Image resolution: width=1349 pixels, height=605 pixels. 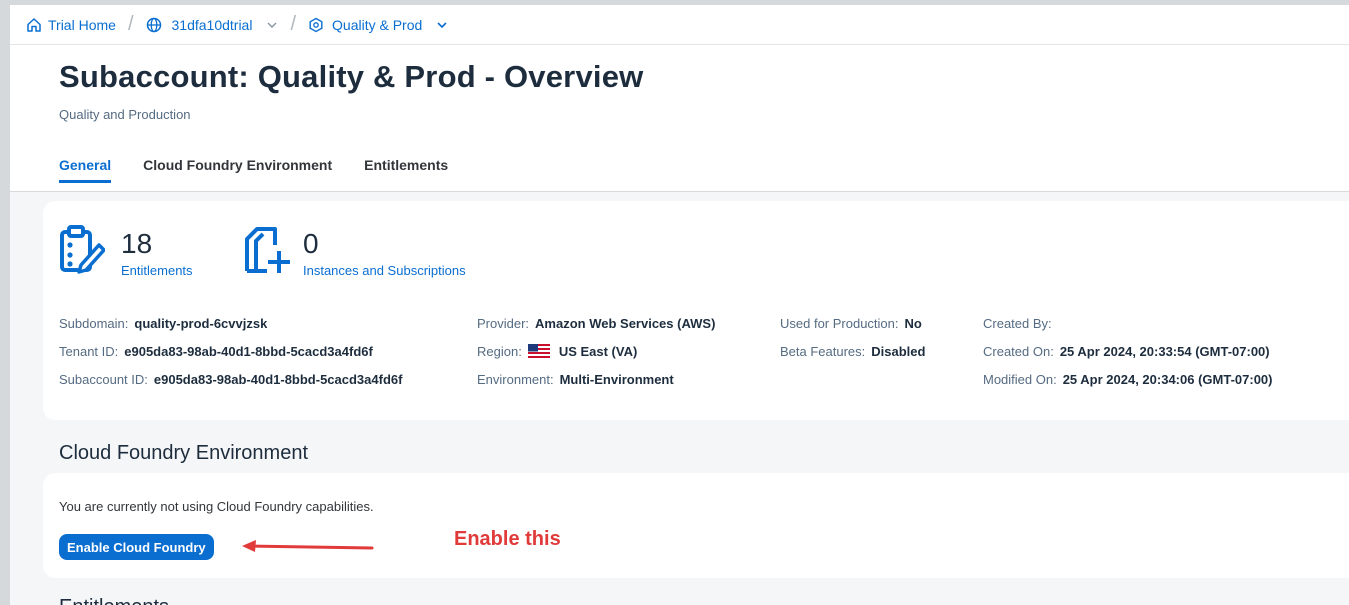 I want to click on breadcrumb-subaccount: Quality & Prod, so click(x=378, y=25).